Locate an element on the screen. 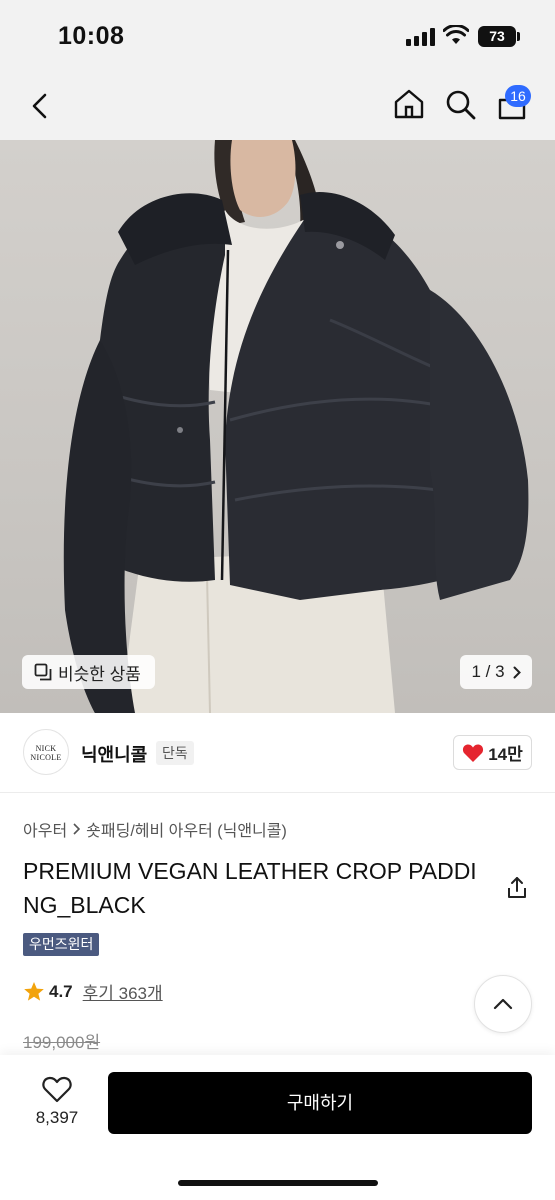 This screenshot has width=555, height=1200. status-time: 10:08 is located at coordinates (91, 36).